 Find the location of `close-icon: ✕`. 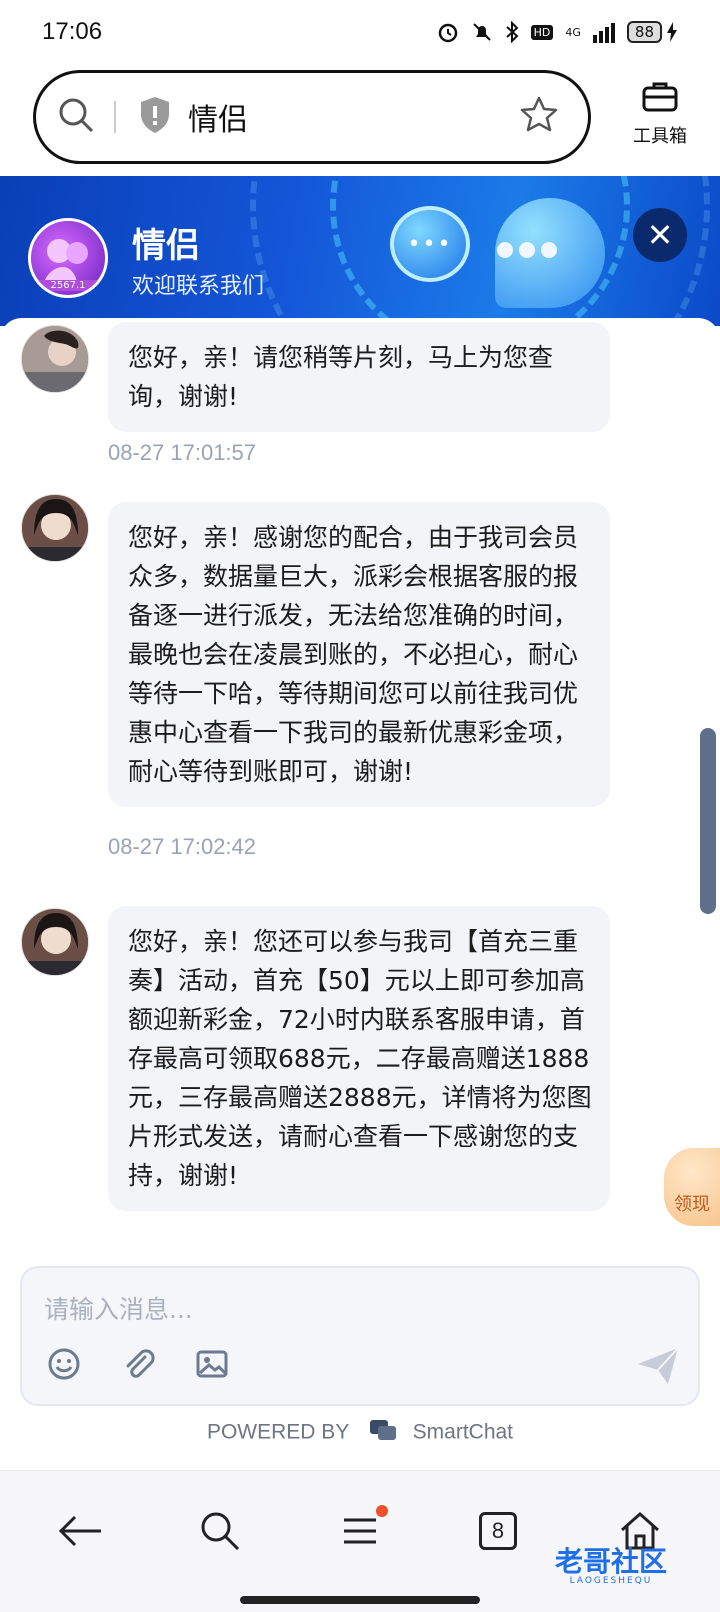

close-icon: ✕ is located at coordinates (660, 235).